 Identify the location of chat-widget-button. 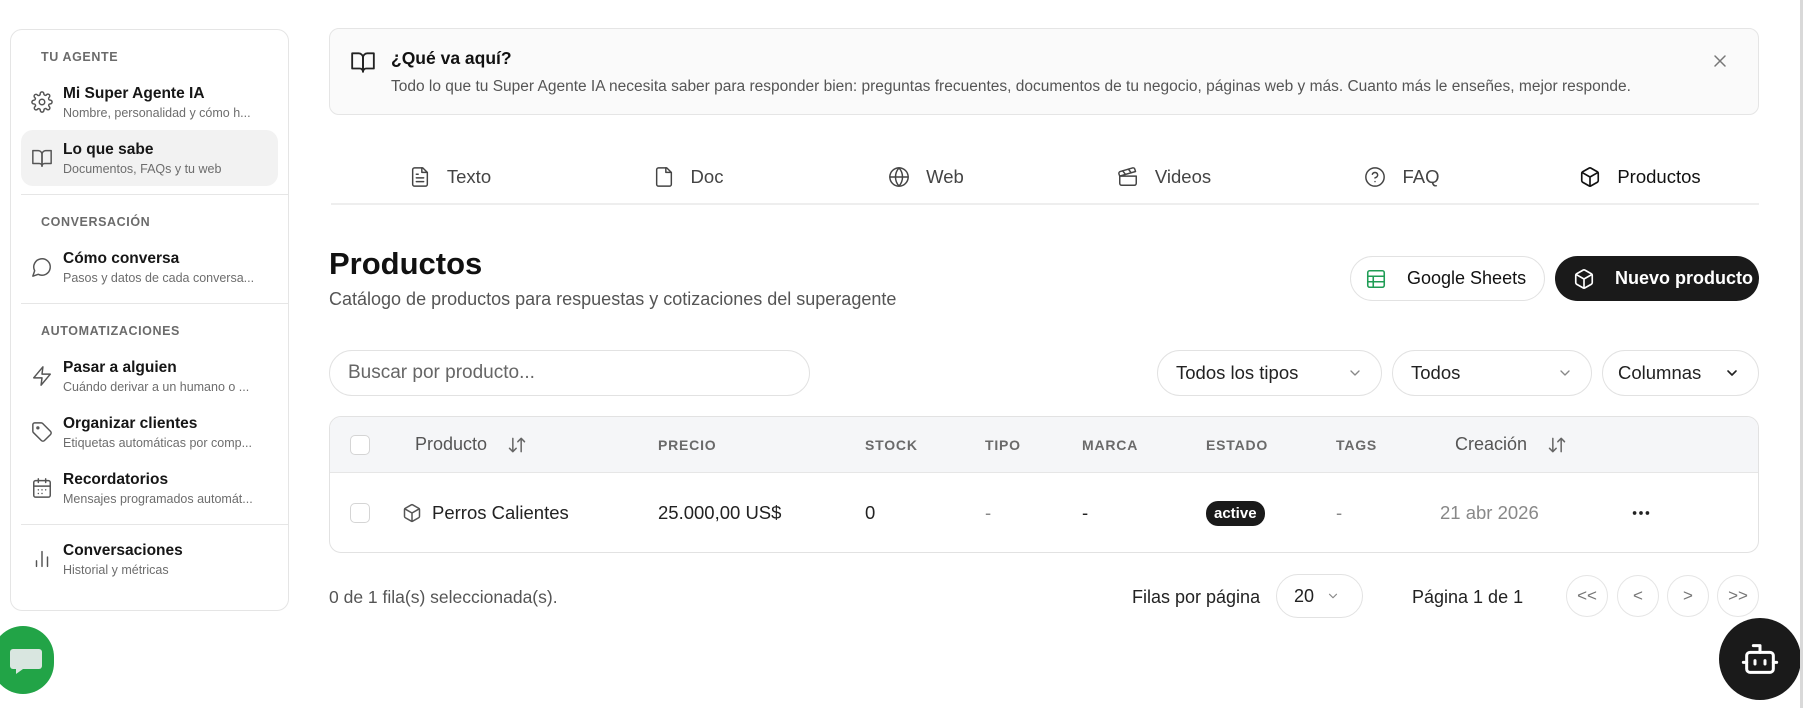
(27, 660).